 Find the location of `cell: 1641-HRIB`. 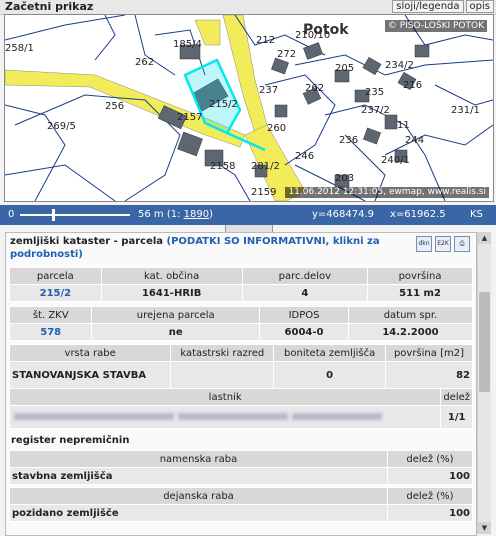

cell: 1641-HRIB is located at coordinates (171, 293).